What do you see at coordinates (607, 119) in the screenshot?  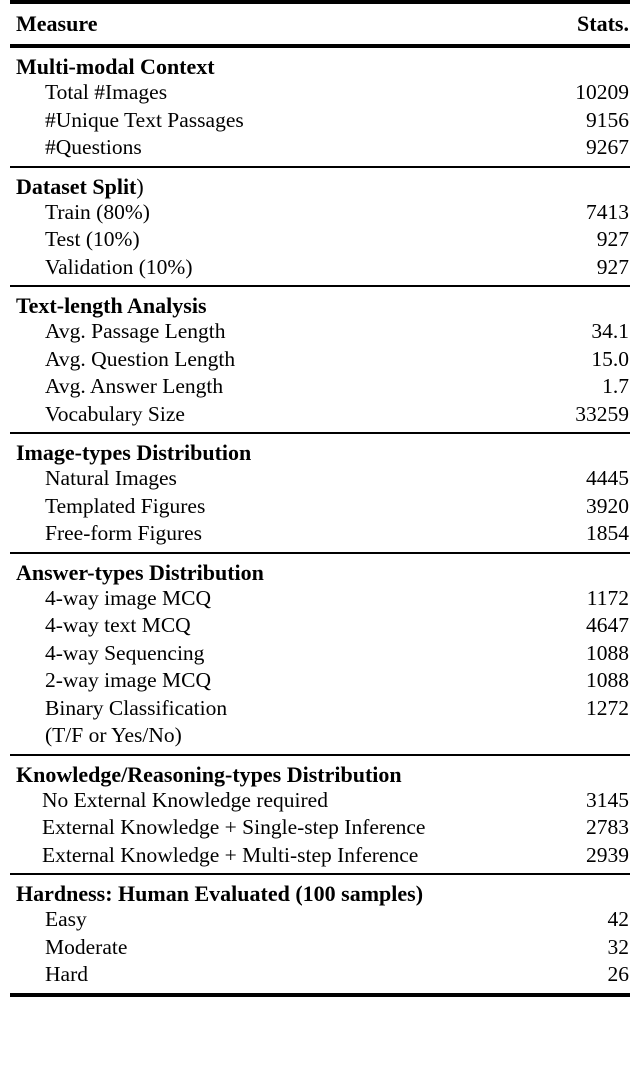 I see `row-value-unique-text-passages: 9156` at bounding box center [607, 119].